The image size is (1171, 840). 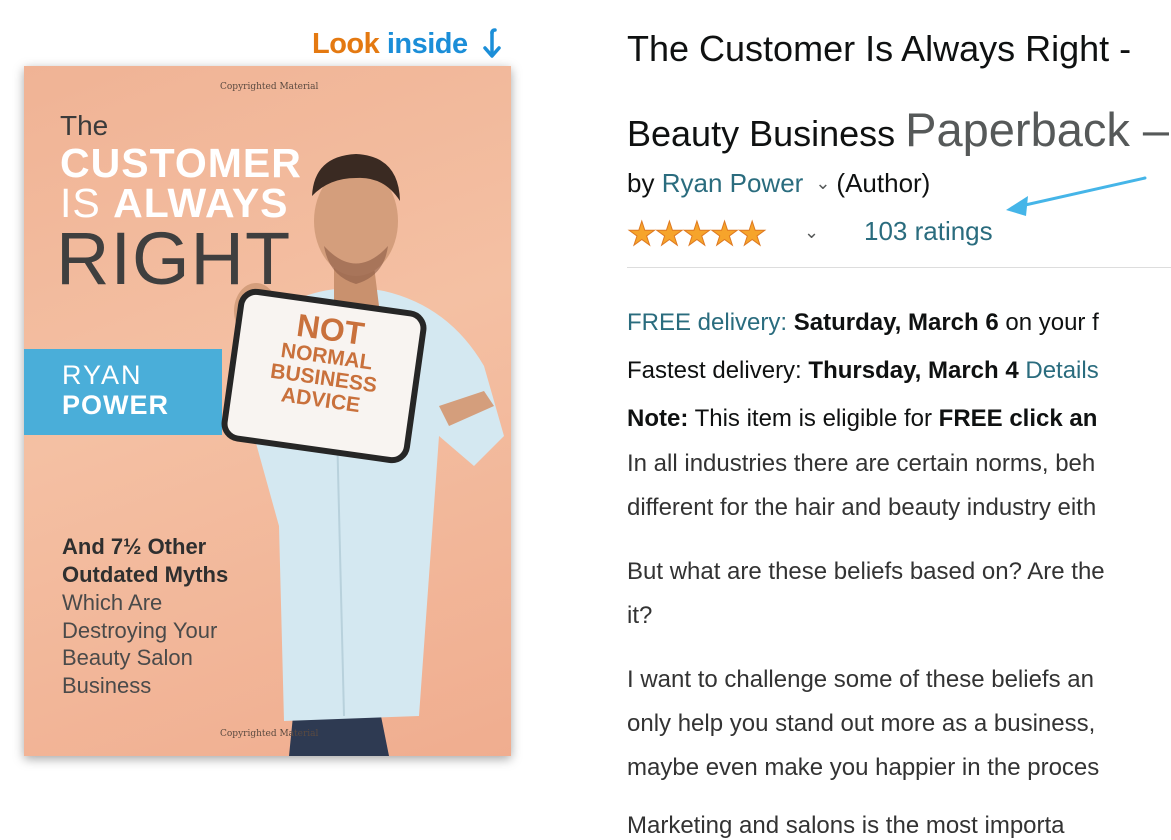 I want to click on free-delivery-date: Saturday, March 6, so click(x=896, y=322).